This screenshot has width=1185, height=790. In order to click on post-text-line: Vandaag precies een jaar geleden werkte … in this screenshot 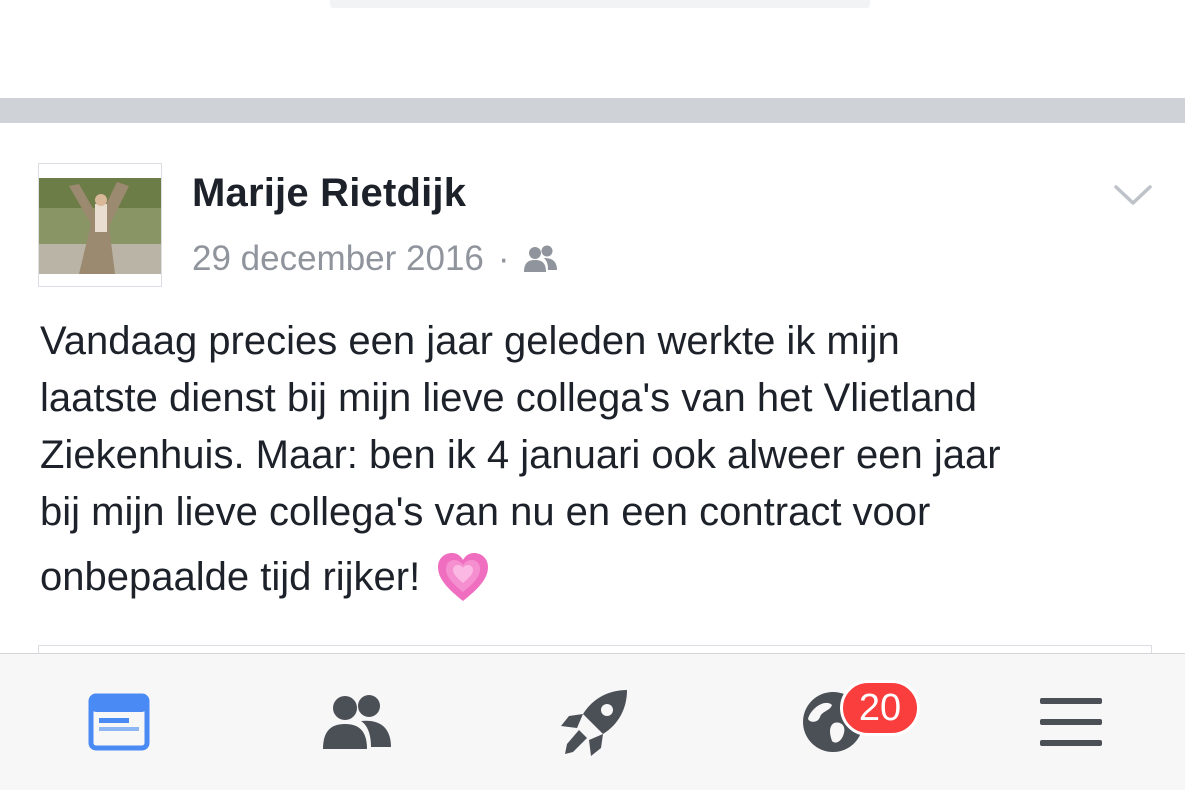, I will do `click(470, 341)`.